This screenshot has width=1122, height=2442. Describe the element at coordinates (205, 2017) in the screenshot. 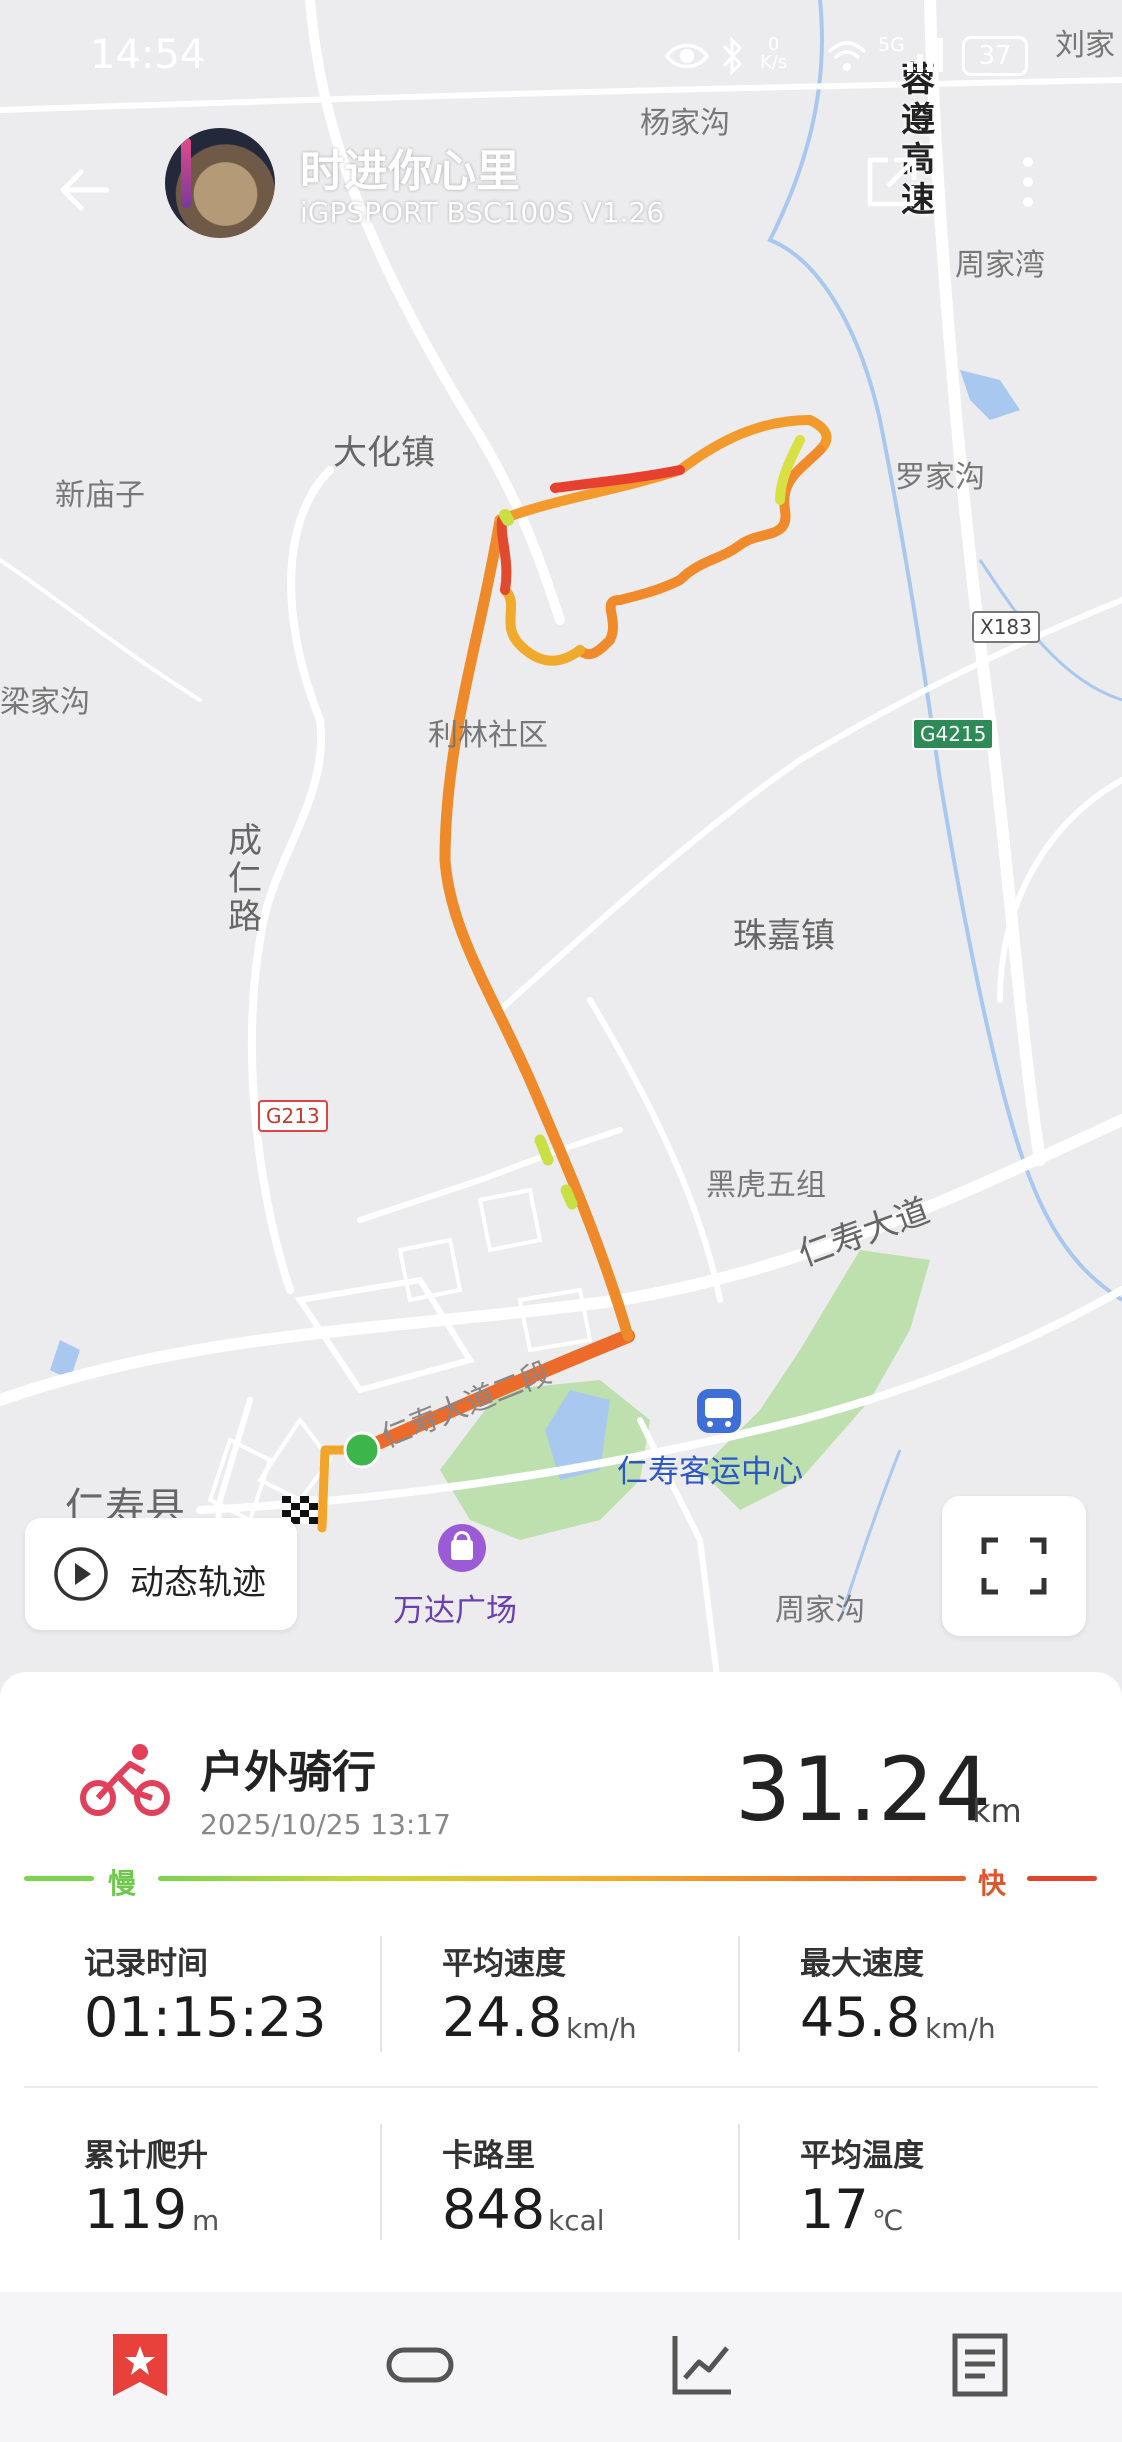

I see `stat-value: 01:15:23` at that location.